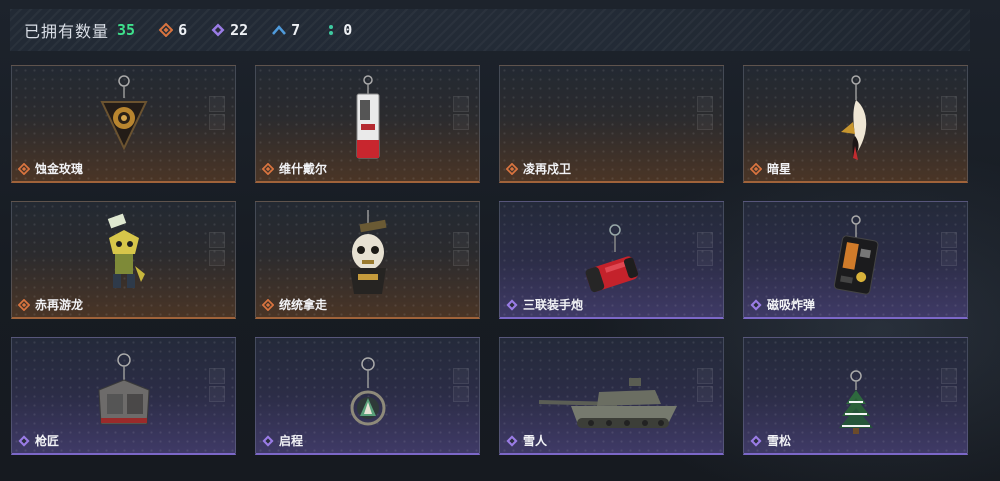  What do you see at coordinates (123, 113) in the screenshot?
I see `rose-badge-charm-icon` at bounding box center [123, 113].